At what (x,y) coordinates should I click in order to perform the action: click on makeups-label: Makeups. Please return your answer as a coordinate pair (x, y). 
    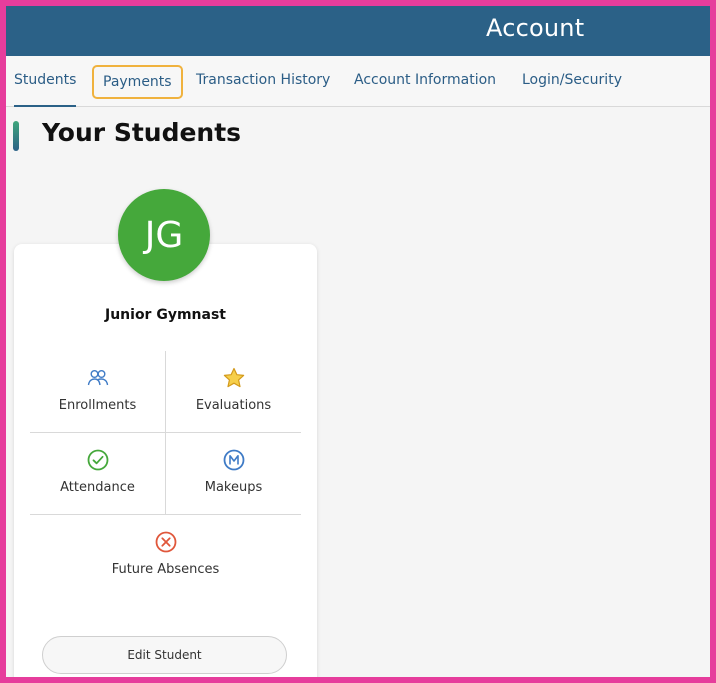
    Looking at the image, I should click on (233, 487).